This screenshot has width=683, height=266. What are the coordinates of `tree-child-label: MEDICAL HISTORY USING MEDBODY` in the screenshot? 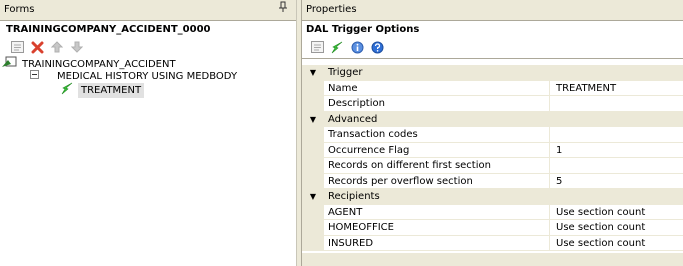 It's located at (147, 76).